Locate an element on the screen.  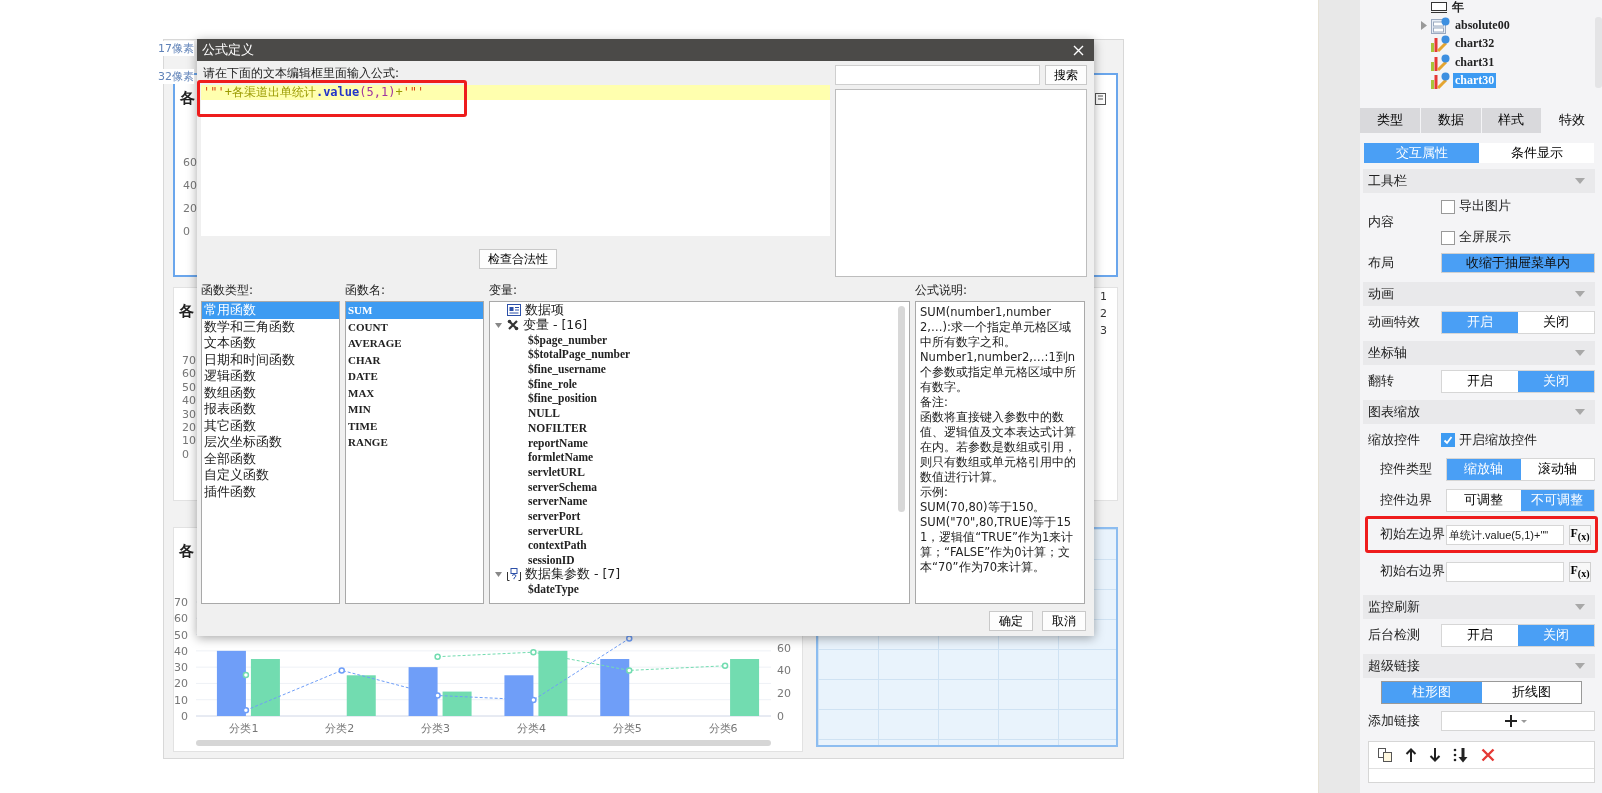
editor-prompt: 请在下面的文本编辑框里面输入公式: is located at coordinates (301, 73).